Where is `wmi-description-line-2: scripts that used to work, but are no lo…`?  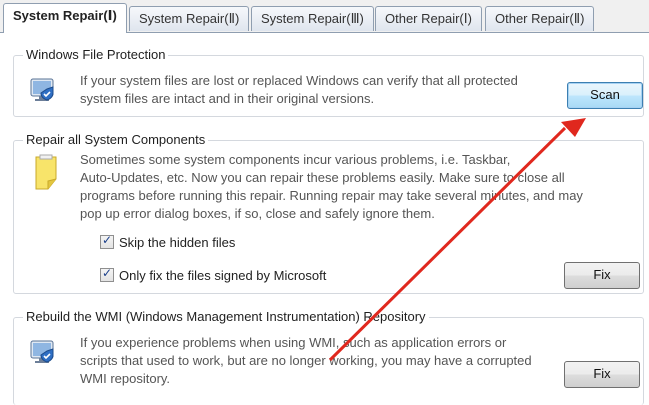
wmi-description-line-2: scripts that used to work, but are no lo… is located at coordinates (306, 360).